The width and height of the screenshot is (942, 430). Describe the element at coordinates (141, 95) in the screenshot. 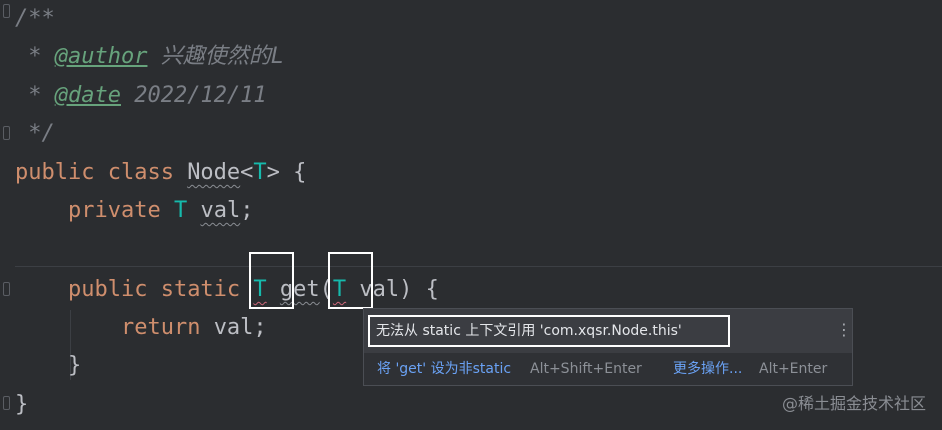

I see `code-line-3: * @date 2022/12/11` at that location.